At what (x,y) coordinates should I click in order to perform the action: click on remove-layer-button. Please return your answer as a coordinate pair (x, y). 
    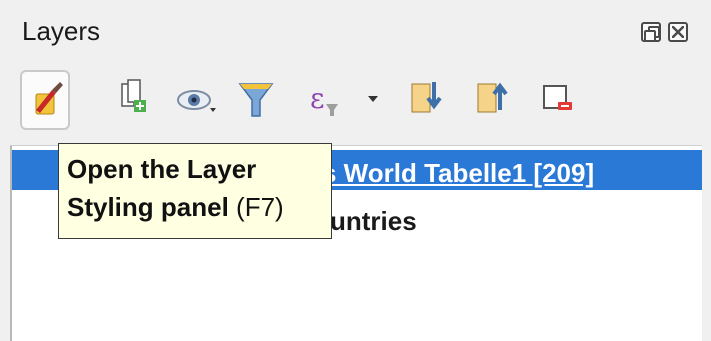
    Looking at the image, I should click on (561, 100).